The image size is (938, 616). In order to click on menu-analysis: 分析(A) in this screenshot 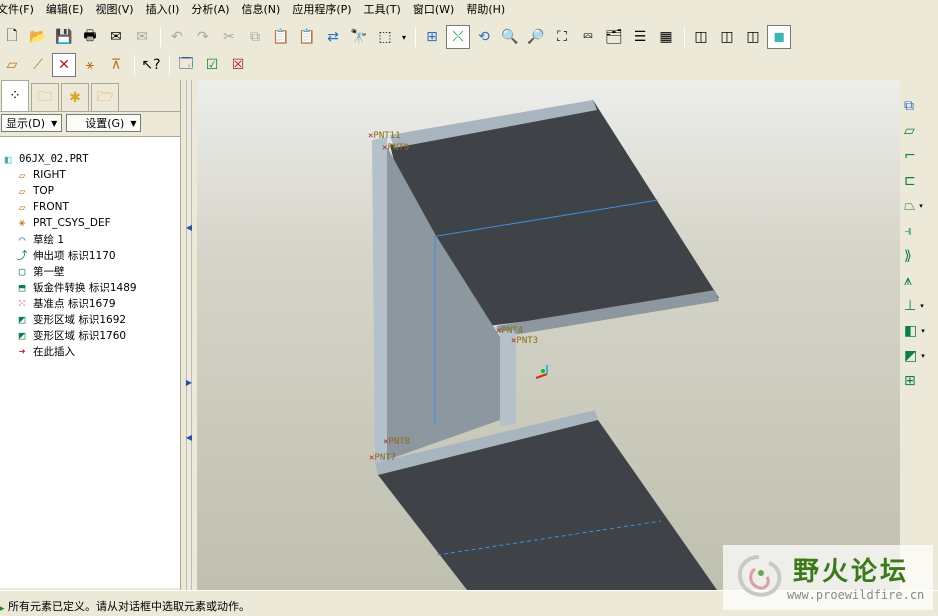, I will do `click(211, 10)`.